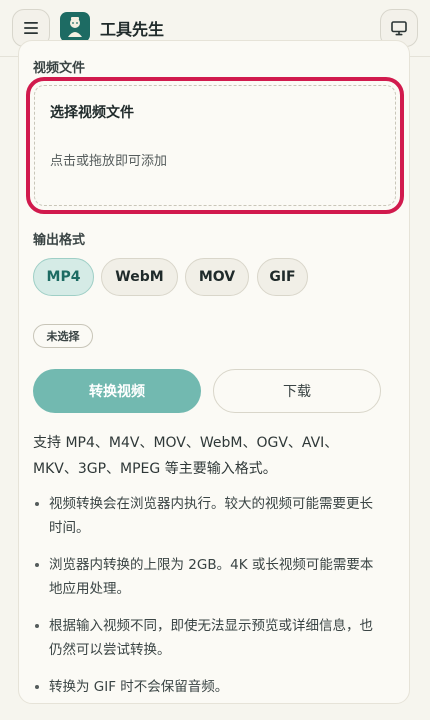 The image size is (430, 720). Describe the element at coordinates (297, 391) in the screenshot. I see `download-button: 下载` at that location.